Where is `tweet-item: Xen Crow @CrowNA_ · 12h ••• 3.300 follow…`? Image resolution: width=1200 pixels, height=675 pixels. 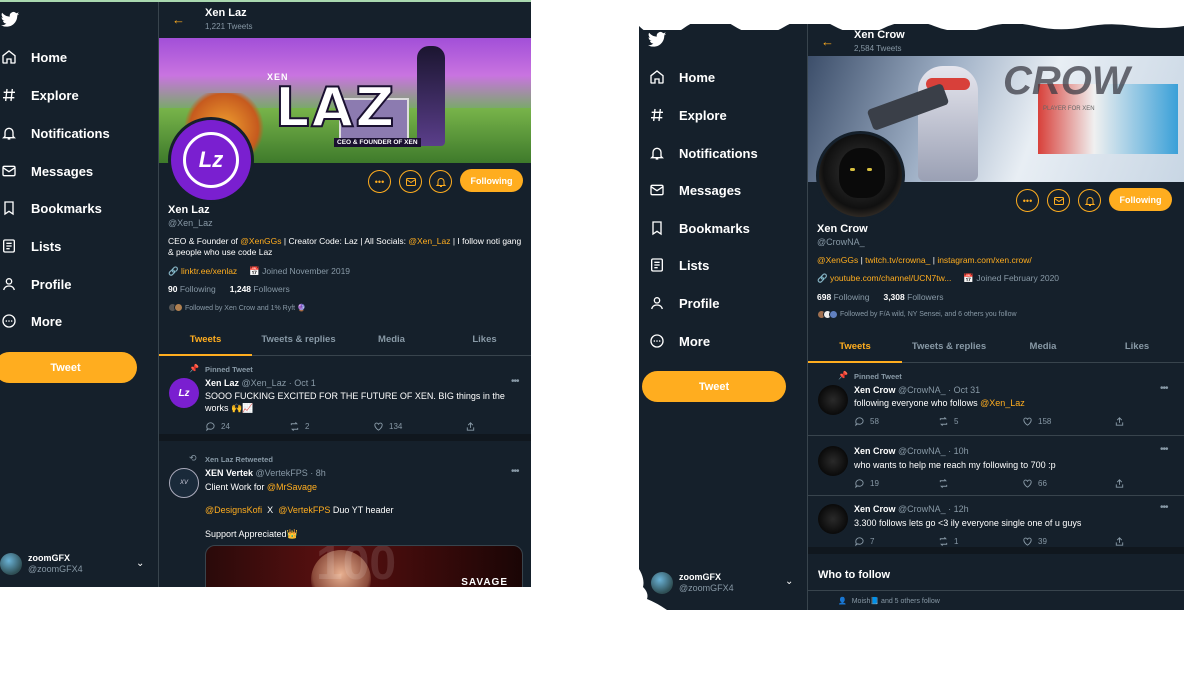 tweet-item: Xen Crow @CrowNA_ · 12h ••• 3.300 follow… is located at coordinates (996, 525).